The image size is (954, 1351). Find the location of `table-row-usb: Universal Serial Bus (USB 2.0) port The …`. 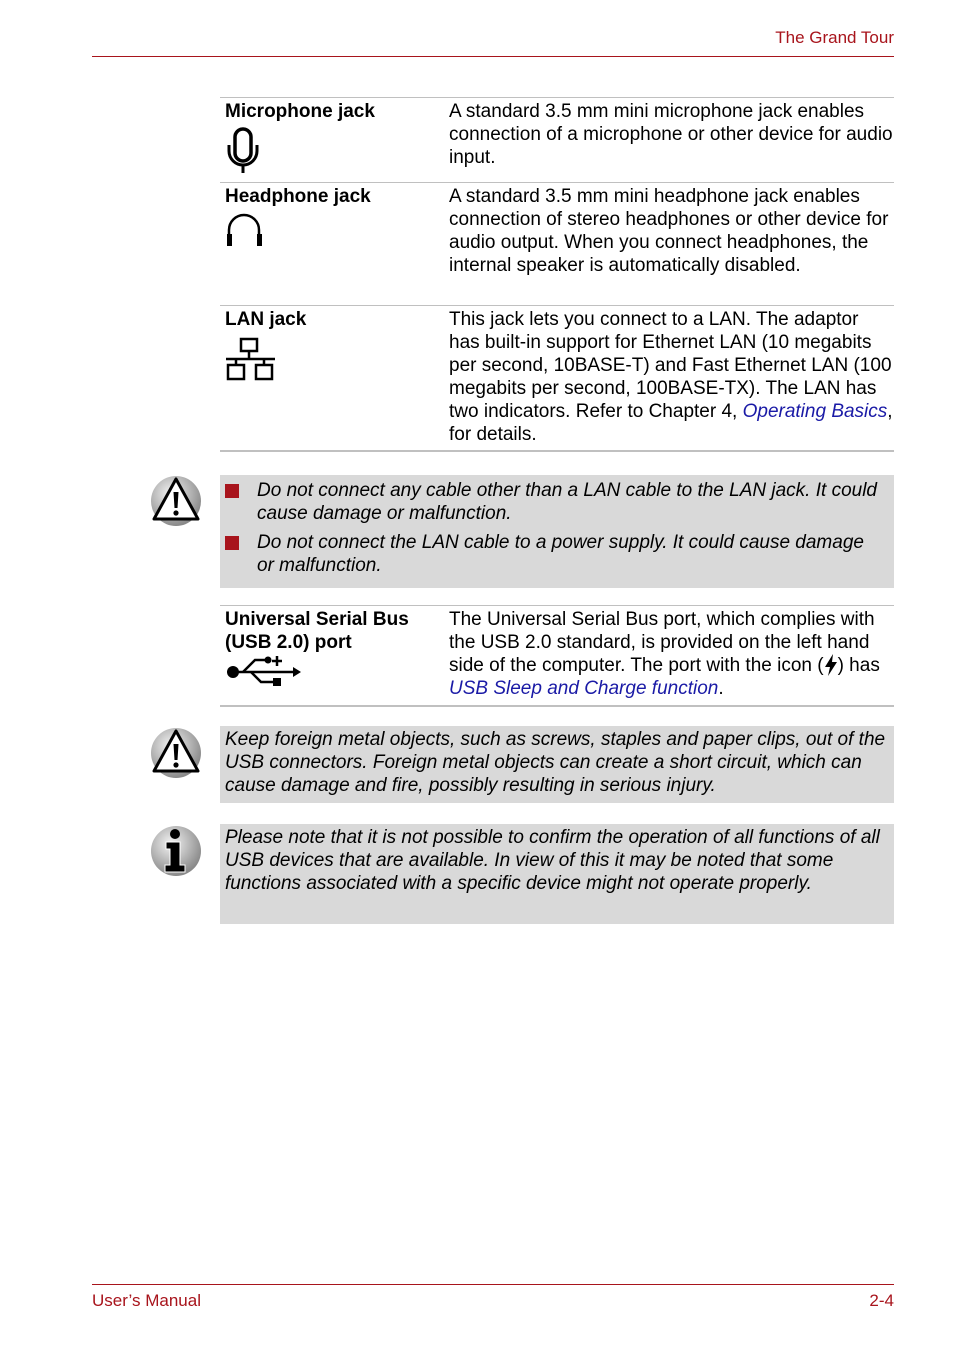

table-row-usb: Universal Serial Bus (USB 2.0) port The … is located at coordinates (557, 656).